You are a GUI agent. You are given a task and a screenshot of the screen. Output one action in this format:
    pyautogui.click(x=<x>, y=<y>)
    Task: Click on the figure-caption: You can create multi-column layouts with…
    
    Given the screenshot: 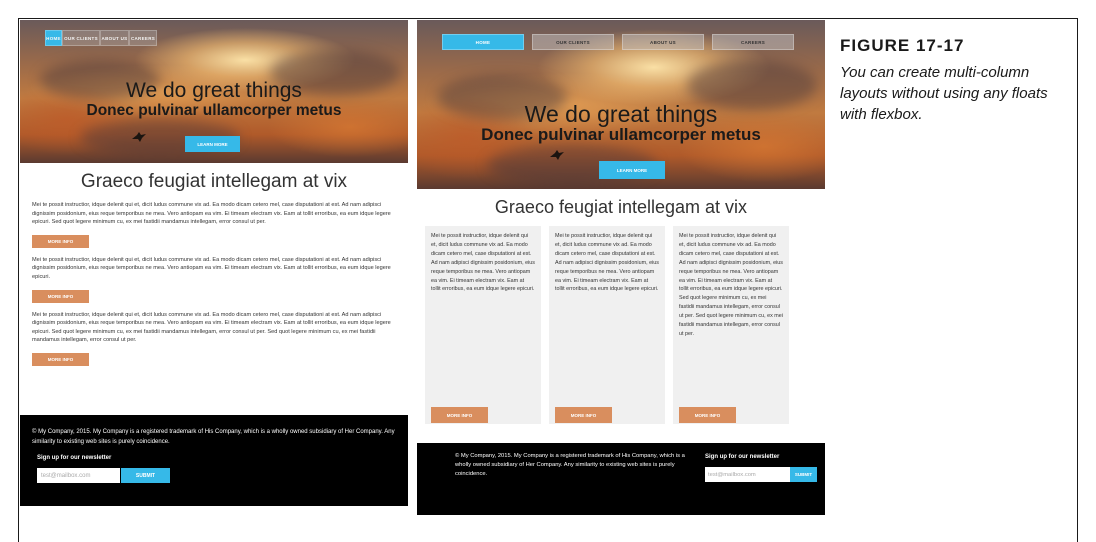 What is the action you would take?
    pyautogui.click(x=944, y=93)
    